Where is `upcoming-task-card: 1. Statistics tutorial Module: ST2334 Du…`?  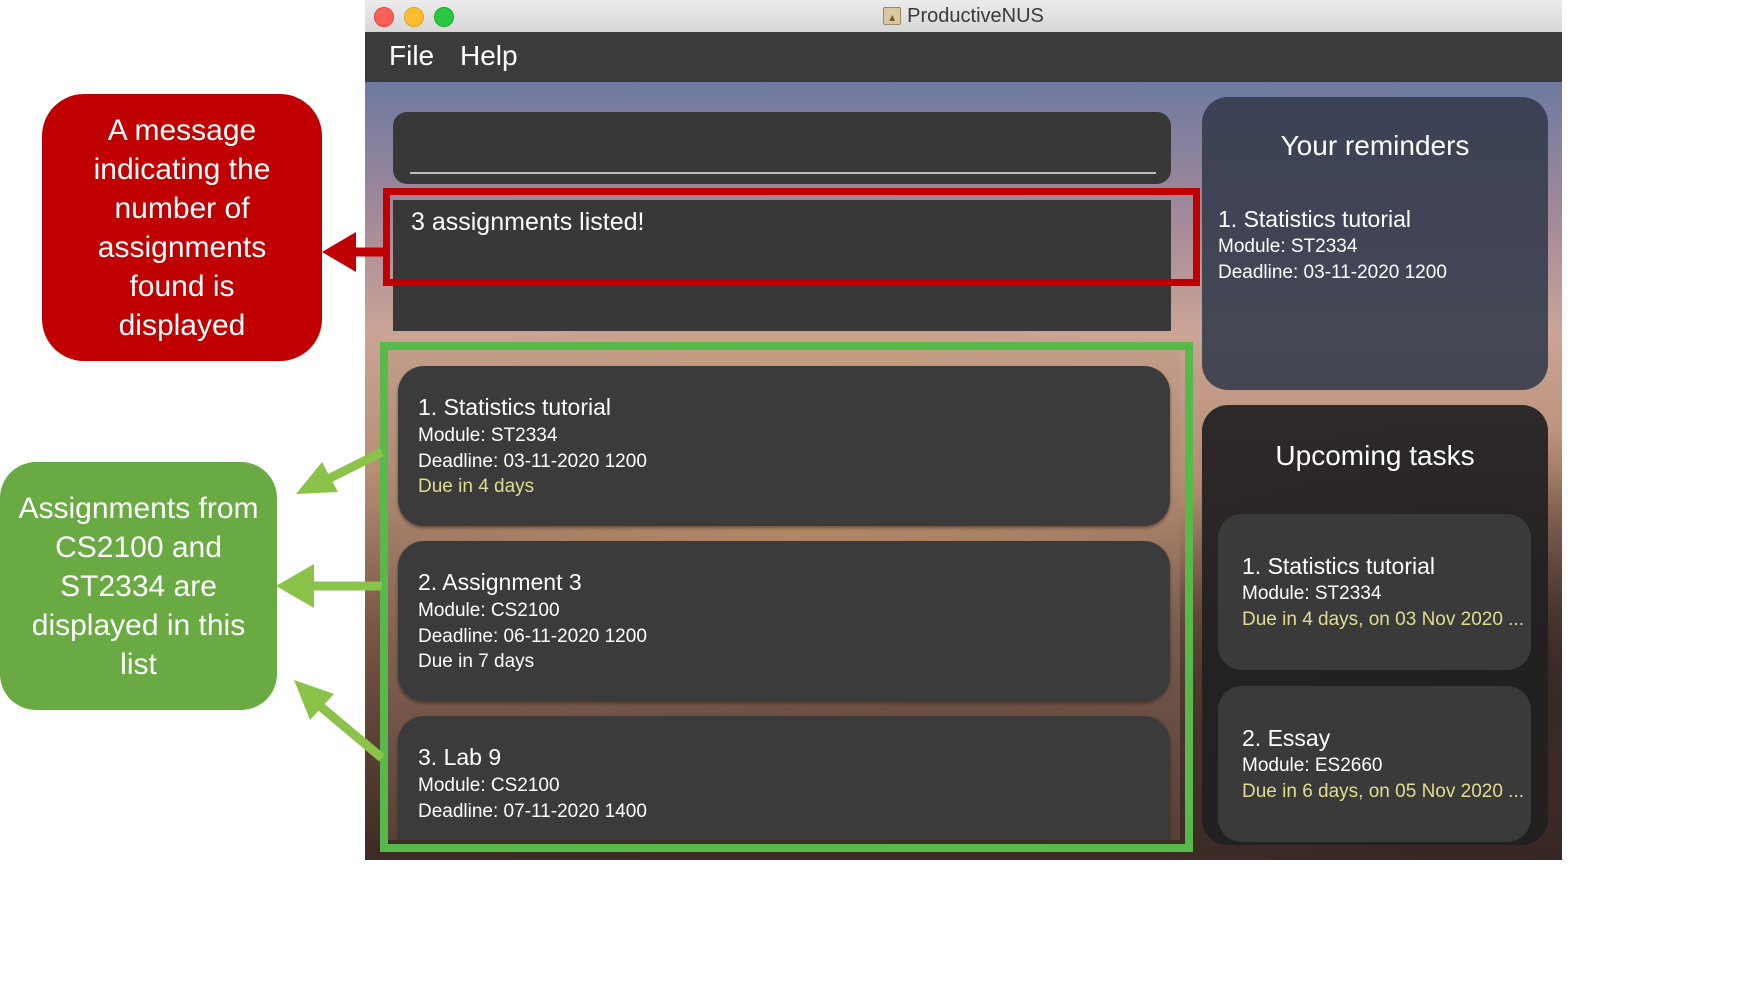
upcoming-task-card: 1. Statistics tutorial Module: ST2334 Du… is located at coordinates (1374, 592).